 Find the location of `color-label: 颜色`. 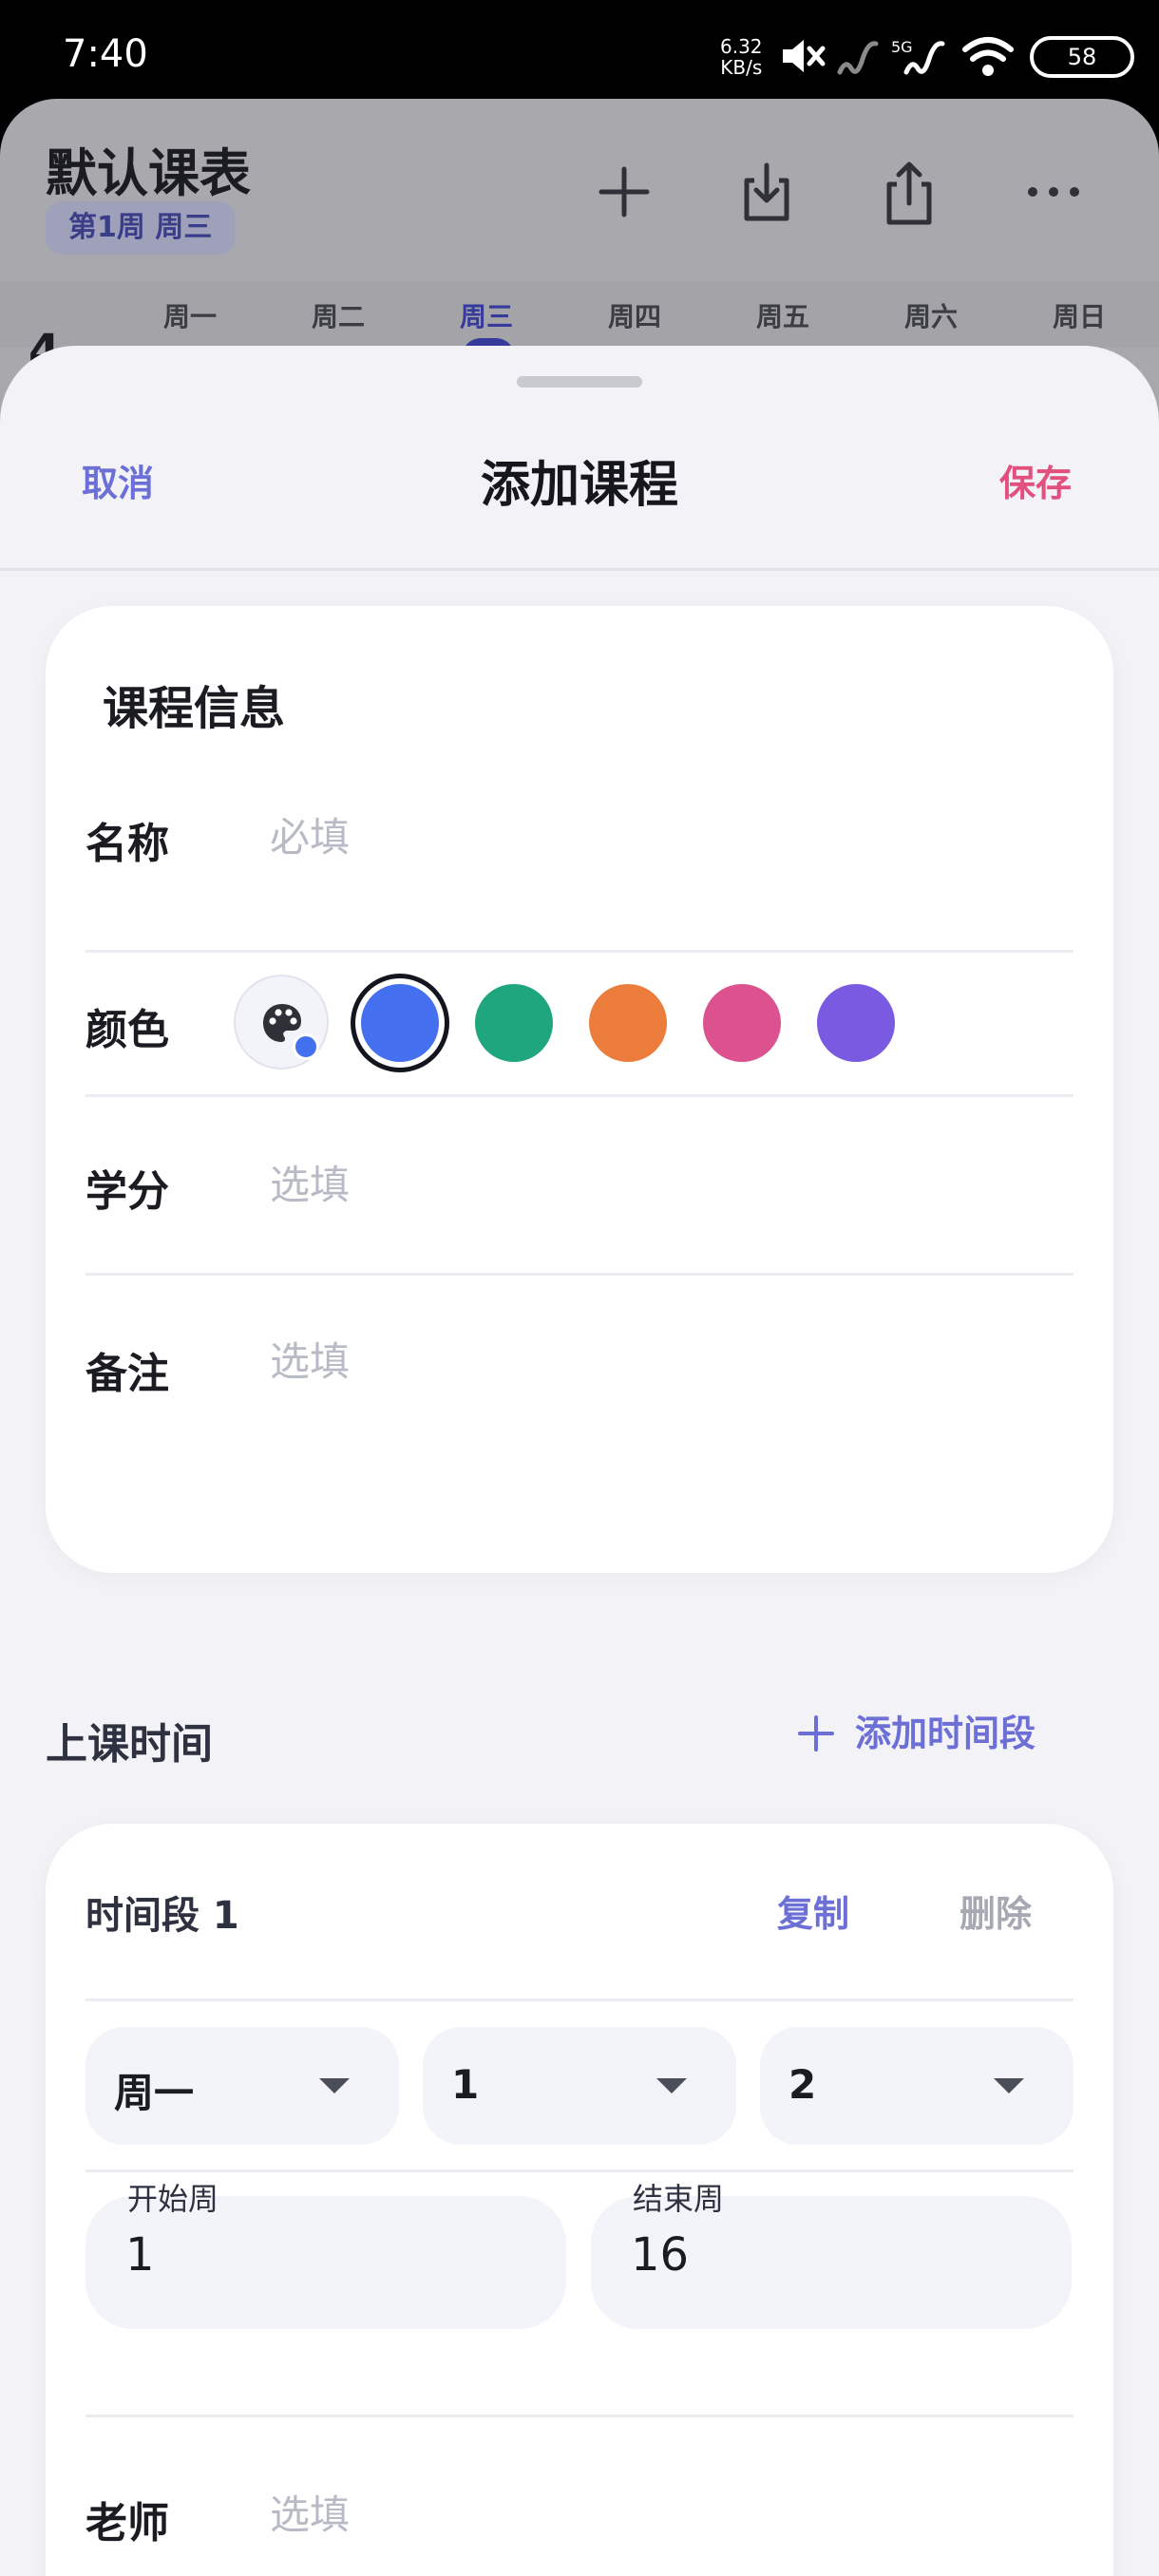

color-label: 颜色 is located at coordinates (127, 1030).